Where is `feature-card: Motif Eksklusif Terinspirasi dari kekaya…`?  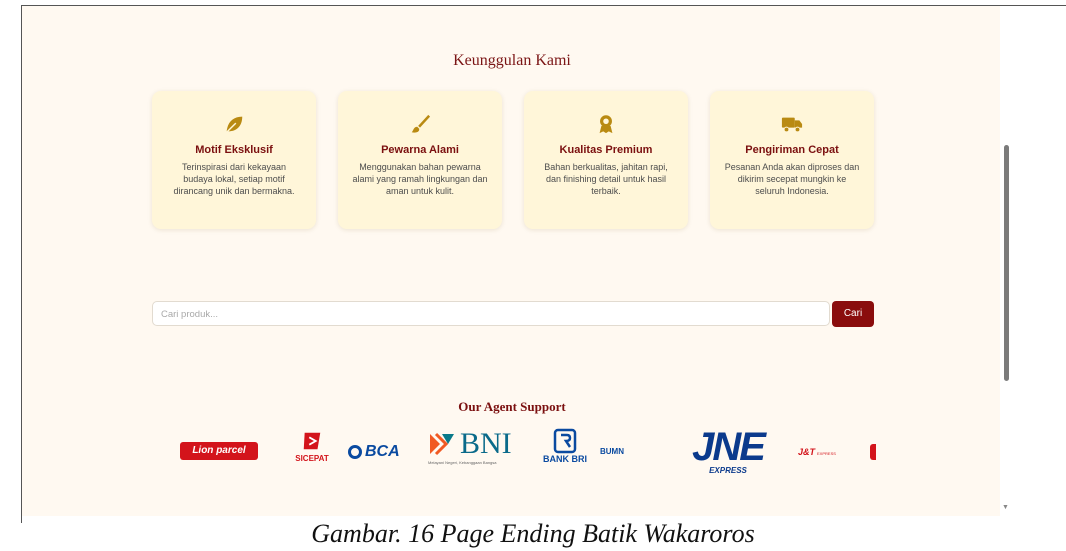 feature-card: Motif Eksklusif Terinspirasi dari kekaya… is located at coordinates (234, 160).